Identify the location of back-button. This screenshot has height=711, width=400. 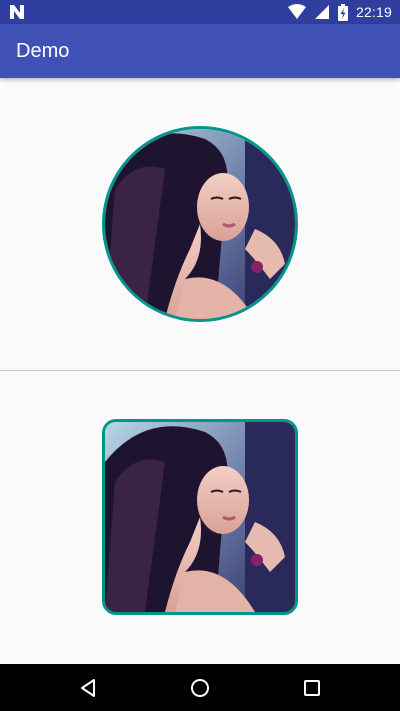
(88, 688).